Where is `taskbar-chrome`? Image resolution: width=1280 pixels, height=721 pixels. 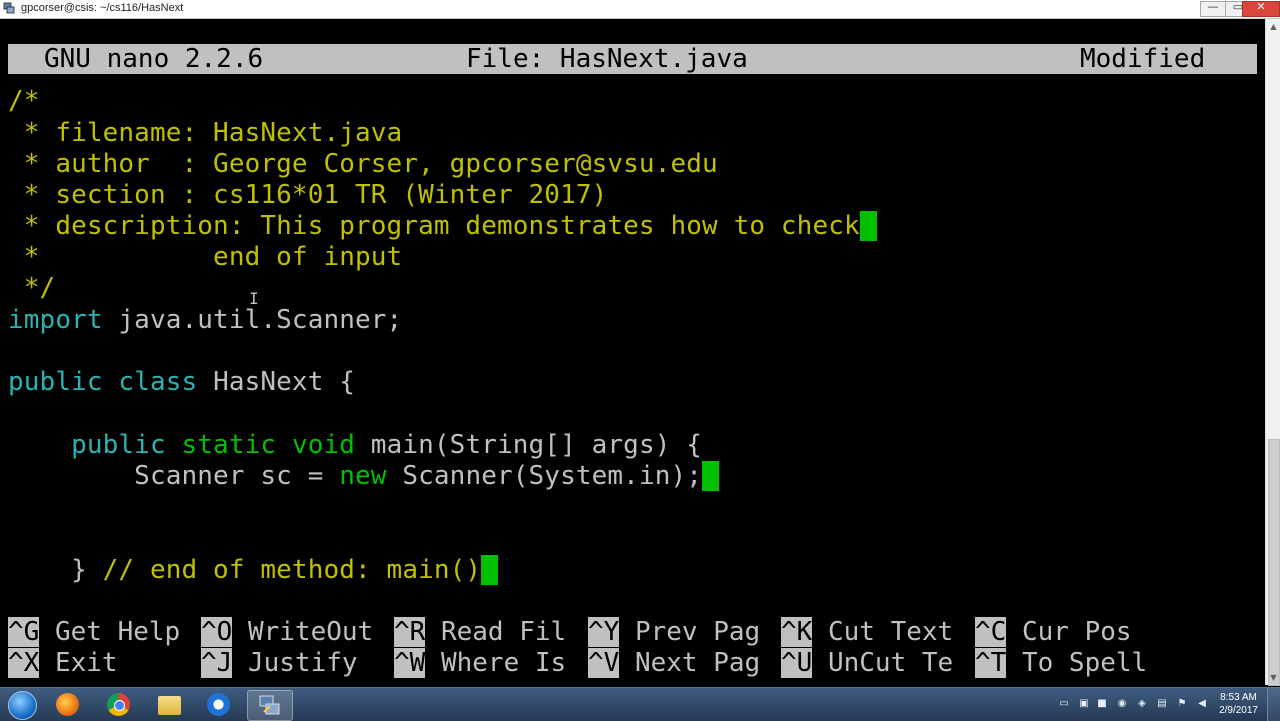
taskbar-chrome is located at coordinates (119, 704).